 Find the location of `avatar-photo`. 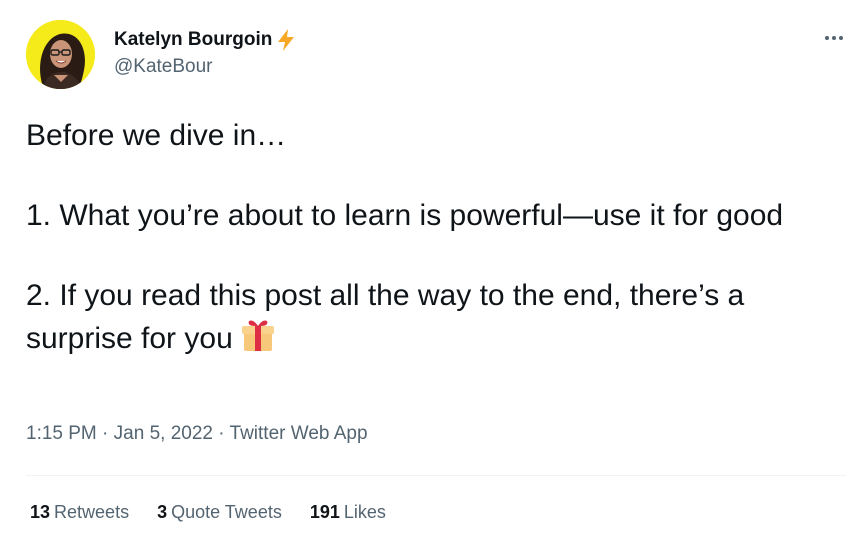

avatar-photo is located at coordinates (60, 54).